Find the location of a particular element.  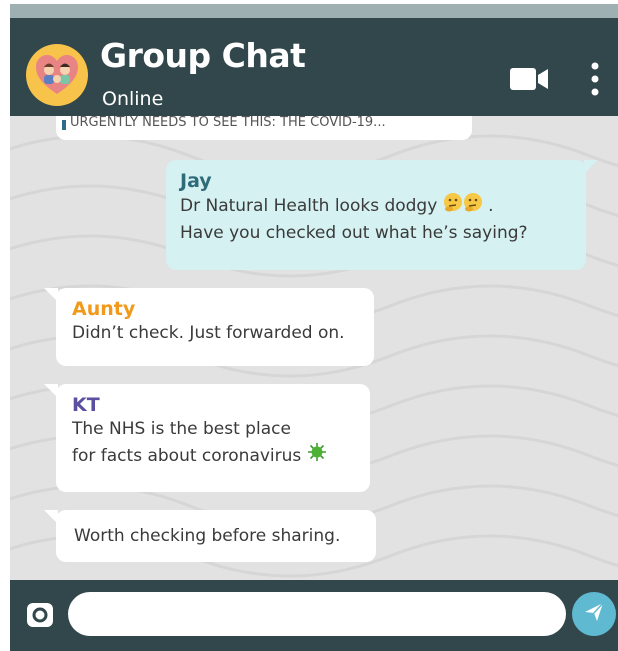

family-avatar-icon is located at coordinates (57, 75).